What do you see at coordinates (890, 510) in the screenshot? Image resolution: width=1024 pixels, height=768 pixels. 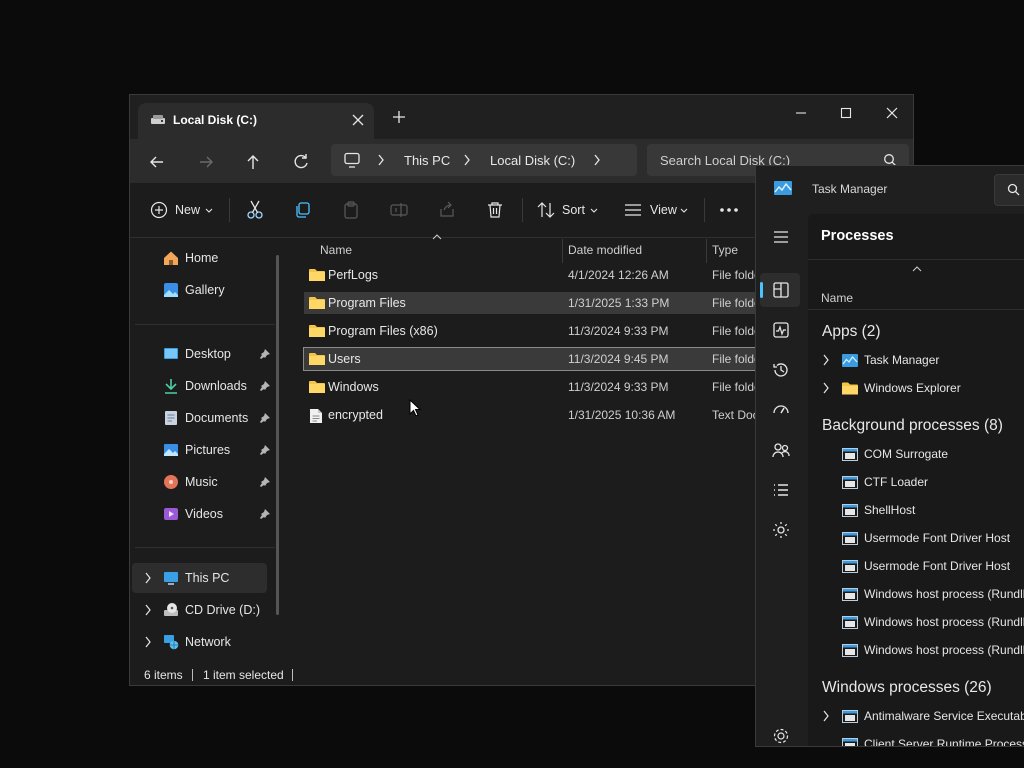 I see `process-name: ShellHost` at bounding box center [890, 510].